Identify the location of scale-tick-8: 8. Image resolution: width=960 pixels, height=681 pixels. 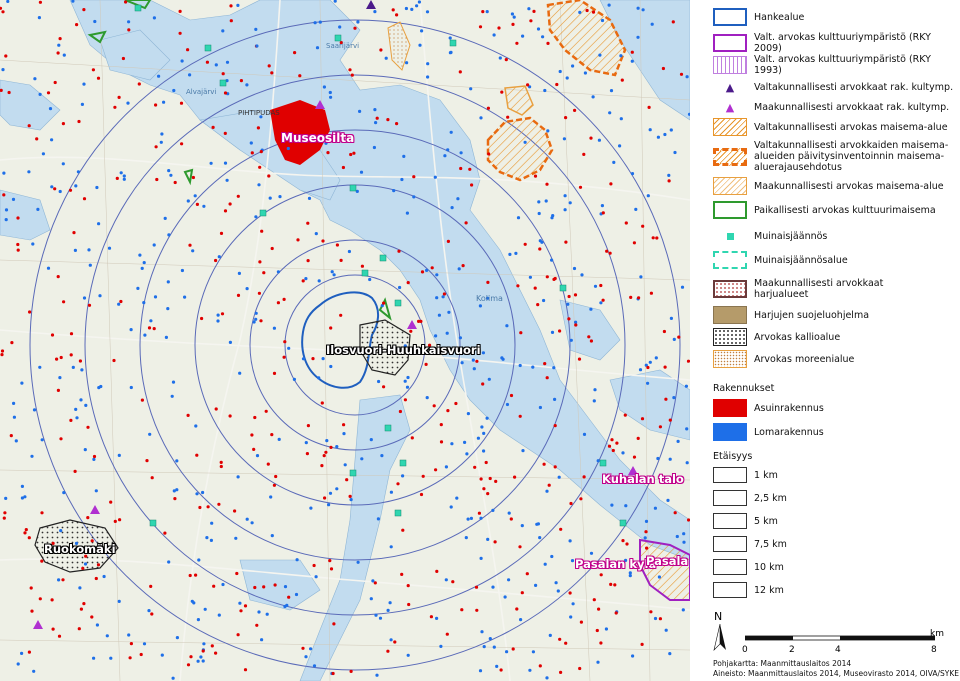
(934, 650).